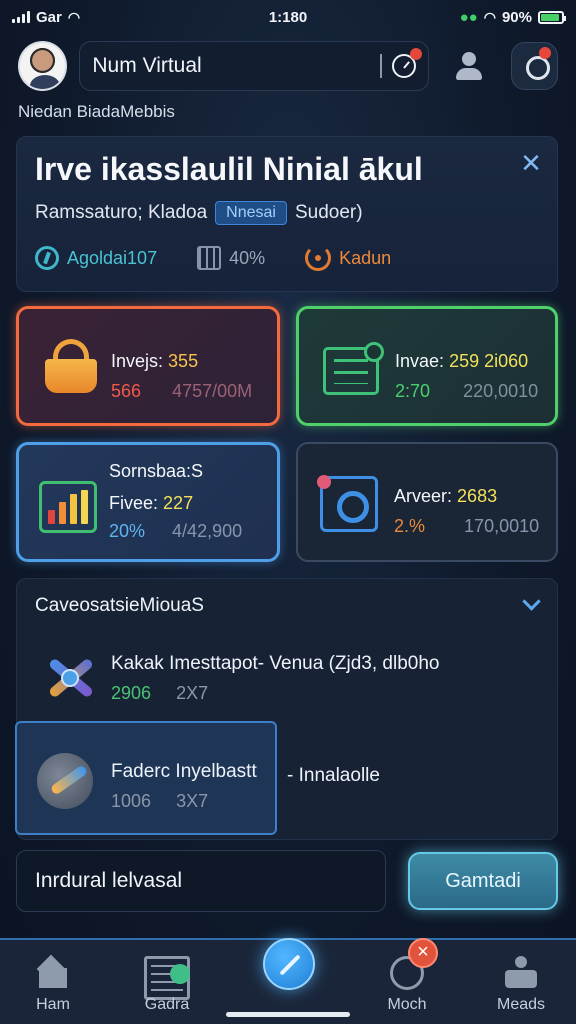 Image resolution: width=576 pixels, height=1024 pixels. Describe the element at coordinates (131, 801) in the screenshot. I see `list-item-meta-left: 1006` at that location.